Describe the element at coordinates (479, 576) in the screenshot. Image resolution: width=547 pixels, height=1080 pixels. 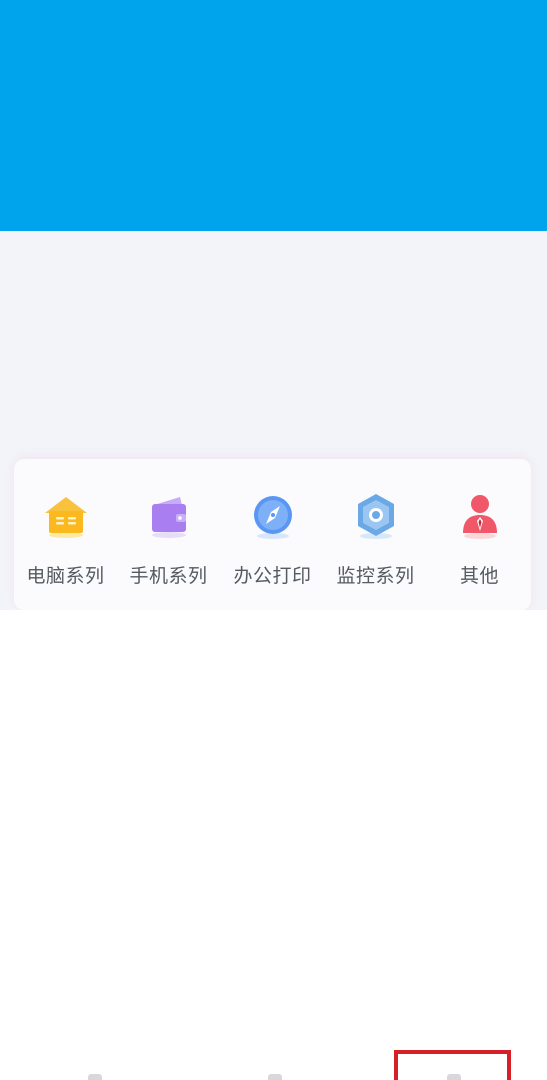
I see `category-label: 其他` at that location.